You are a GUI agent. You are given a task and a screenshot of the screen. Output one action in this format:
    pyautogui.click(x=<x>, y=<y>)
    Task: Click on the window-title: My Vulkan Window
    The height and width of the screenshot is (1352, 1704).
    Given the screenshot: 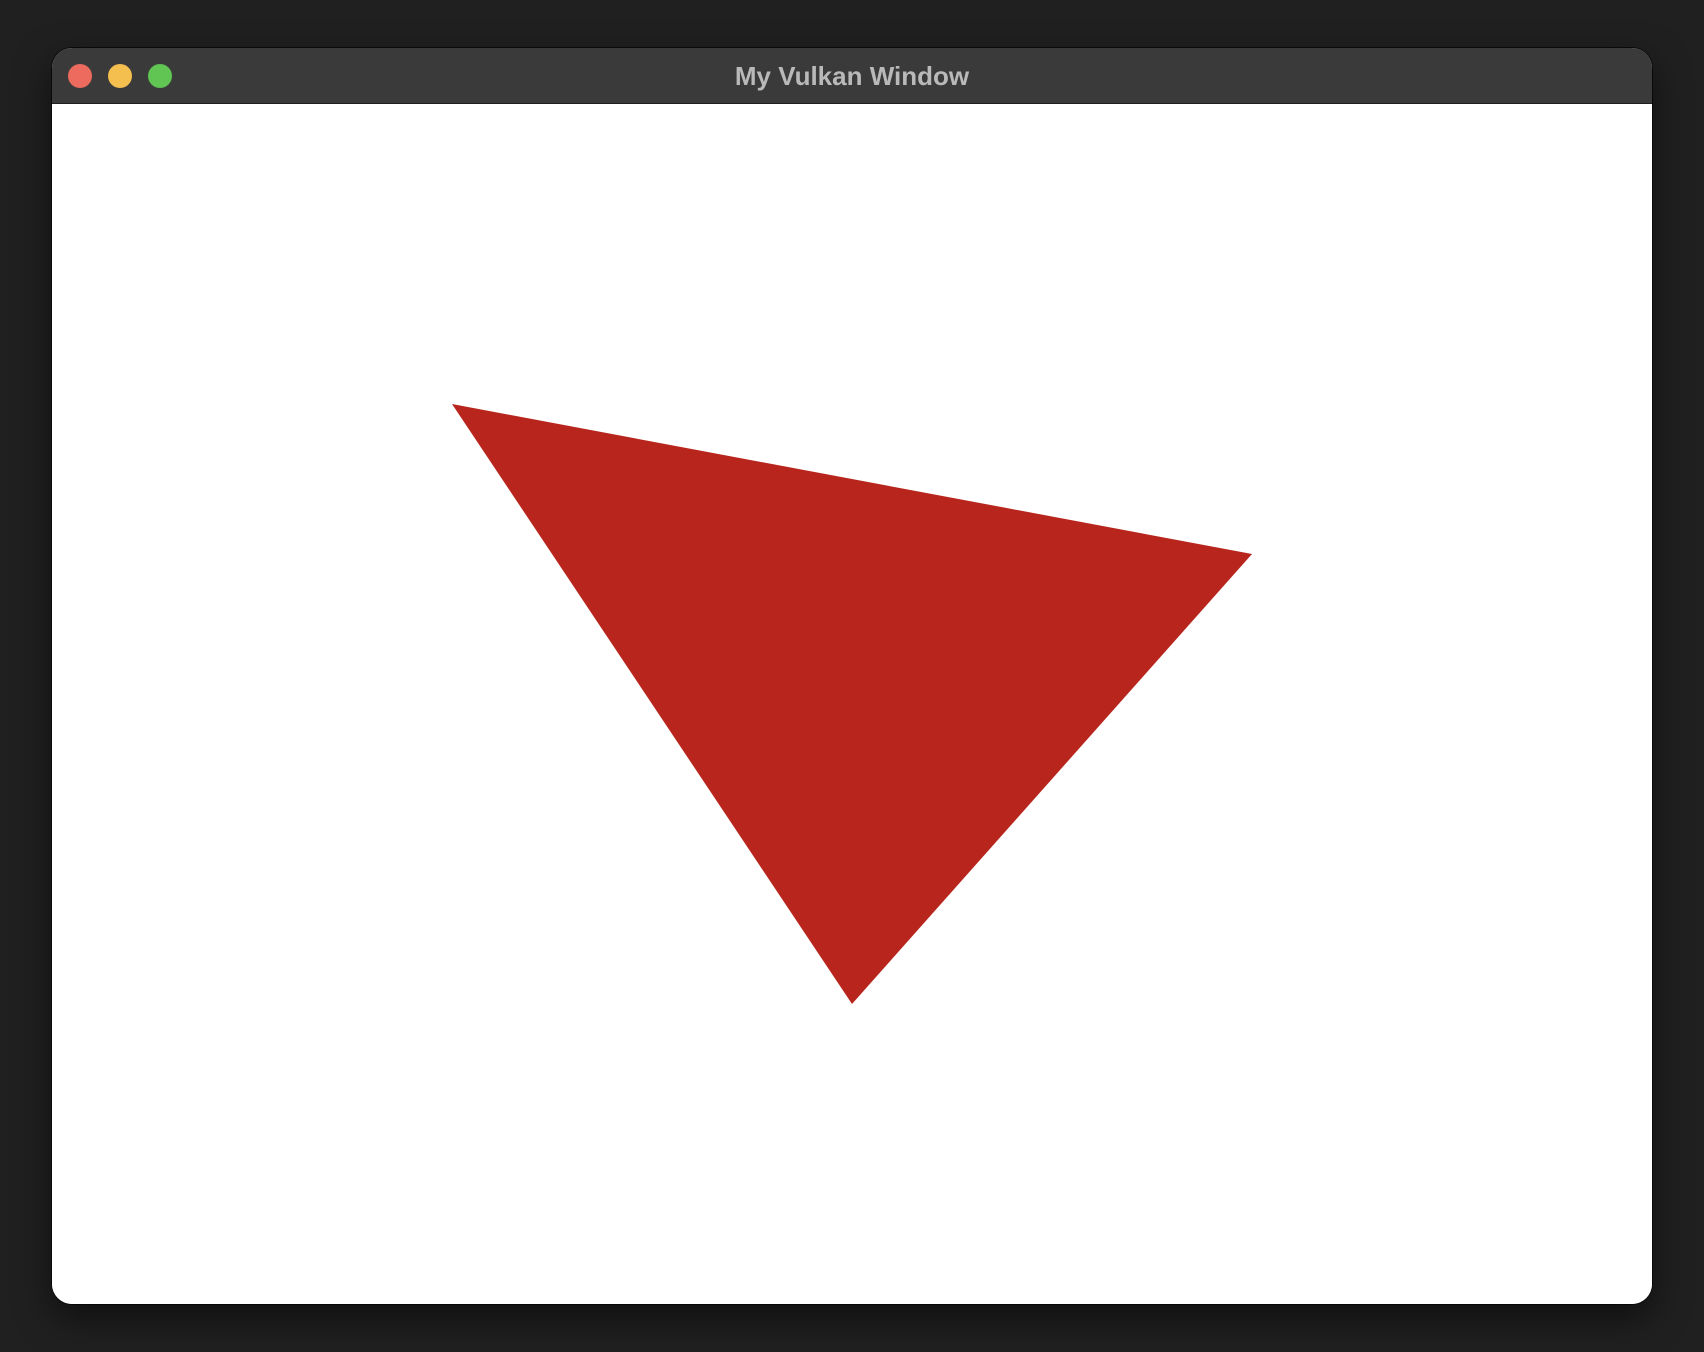 What is the action you would take?
    pyautogui.click(x=852, y=76)
    